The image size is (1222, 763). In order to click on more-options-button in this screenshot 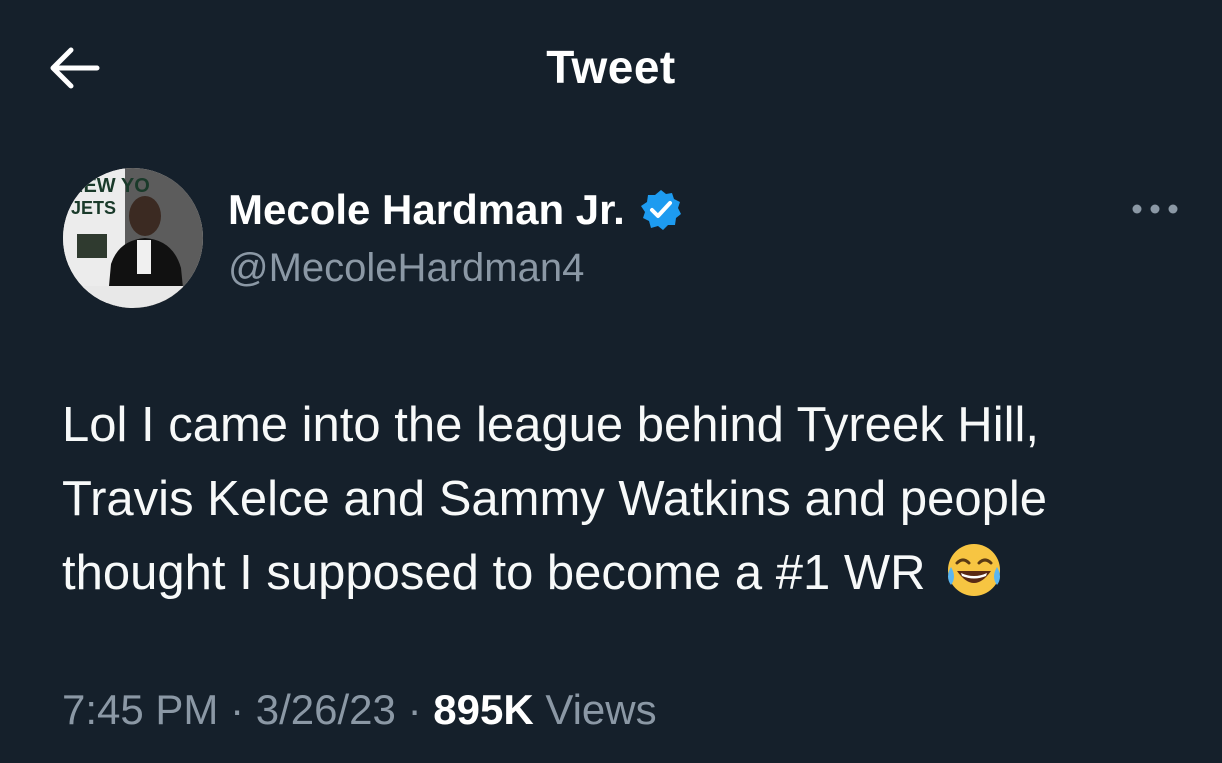, I will do `click(1155, 209)`.